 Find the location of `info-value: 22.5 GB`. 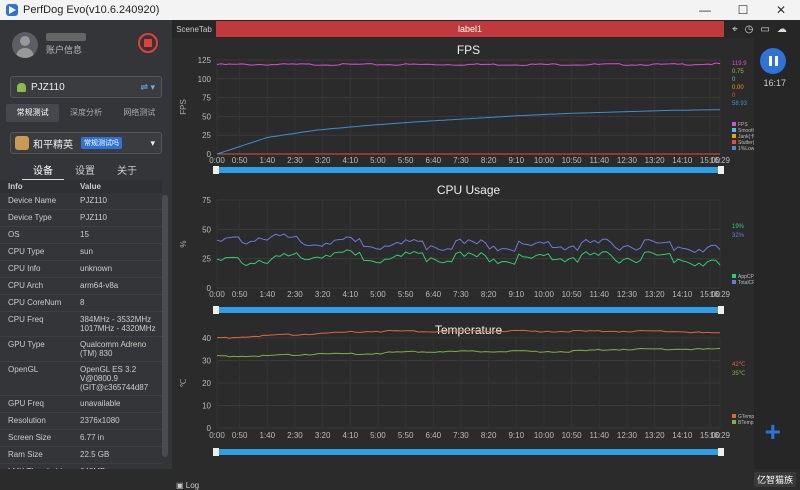

info-value: 22.5 GB is located at coordinates (95, 454).